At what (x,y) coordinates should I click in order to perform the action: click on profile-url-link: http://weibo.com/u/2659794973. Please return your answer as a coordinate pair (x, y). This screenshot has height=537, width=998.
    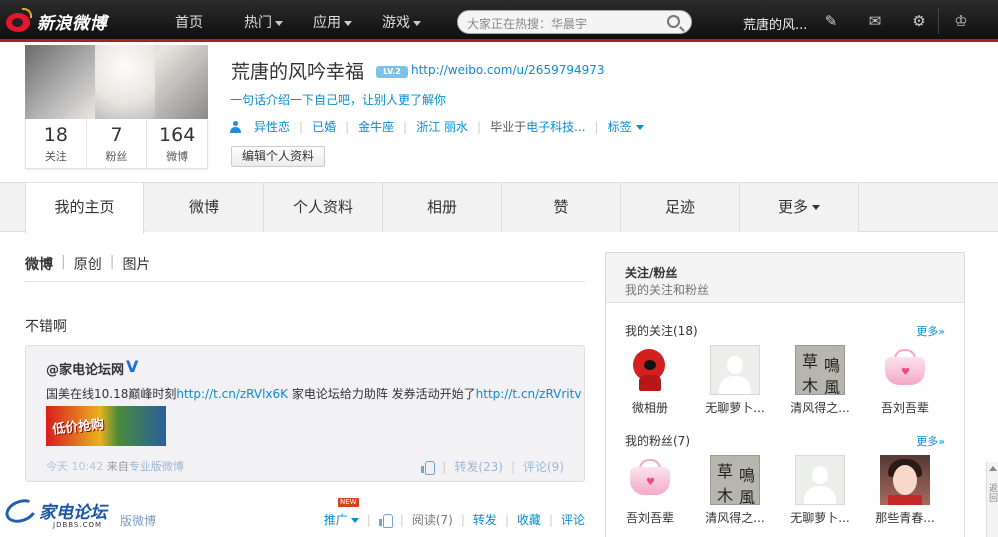
    Looking at the image, I should click on (508, 70).